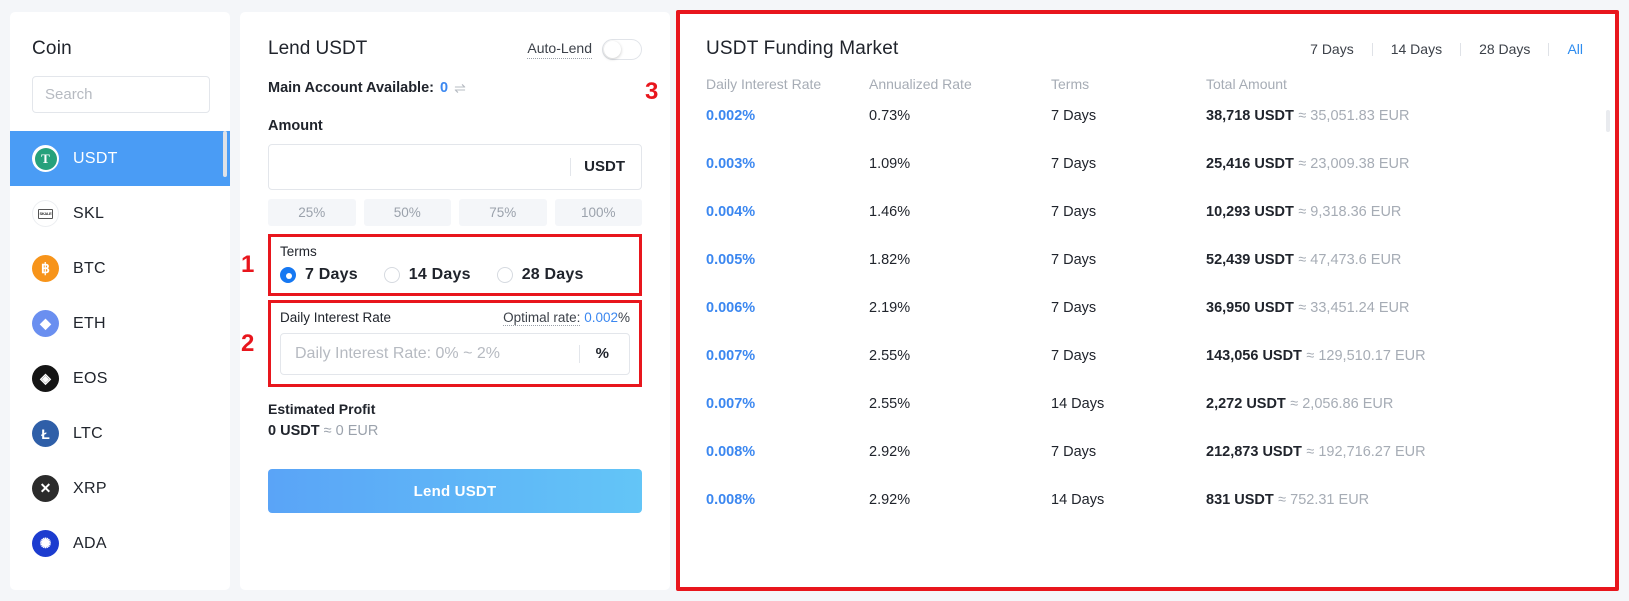 The height and width of the screenshot is (601, 1629). Describe the element at coordinates (1567, 49) in the screenshot. I see `tab-all: All` at that location.